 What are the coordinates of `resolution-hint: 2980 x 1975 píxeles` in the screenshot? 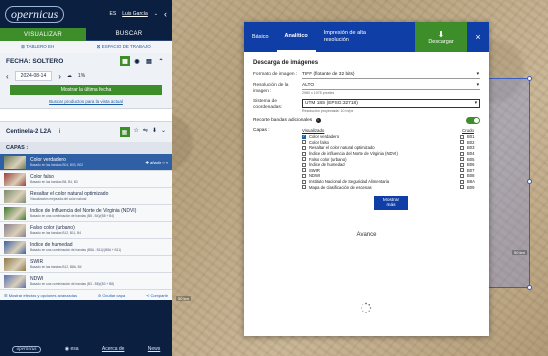 It's located at (318, 93).